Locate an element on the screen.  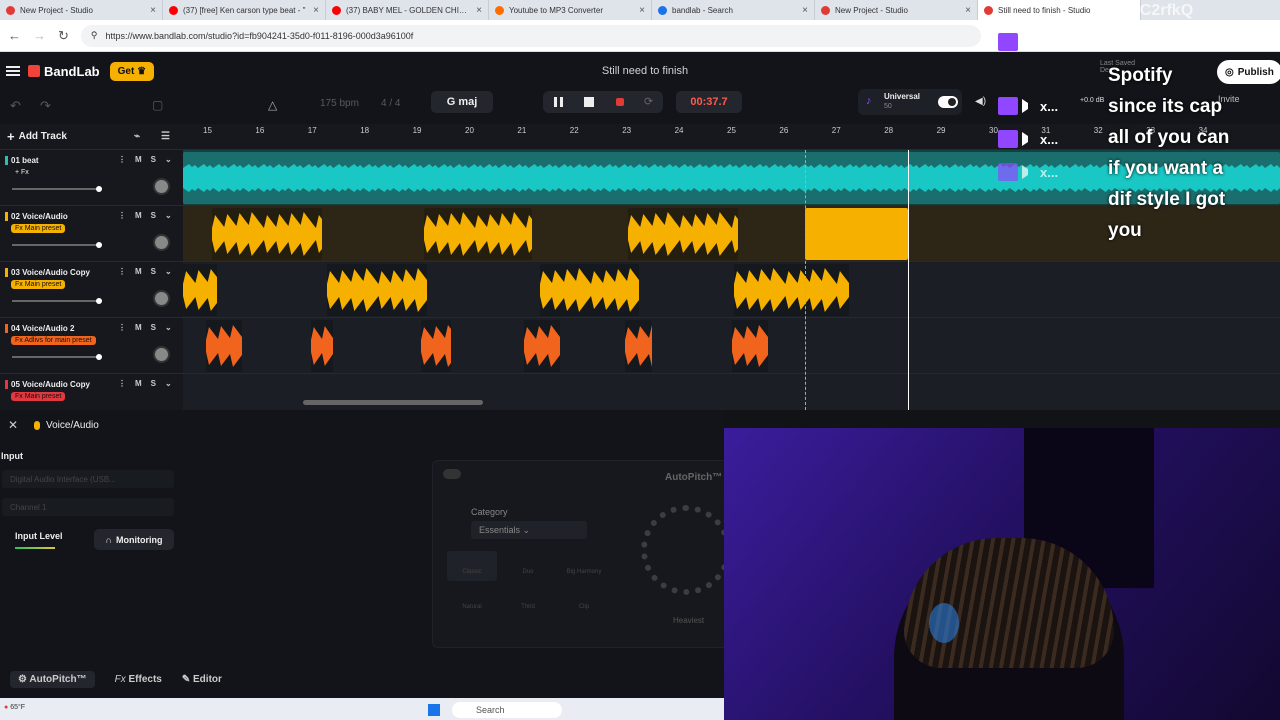
time-signature: 4 / 4 is located at coordinates (390, 103).